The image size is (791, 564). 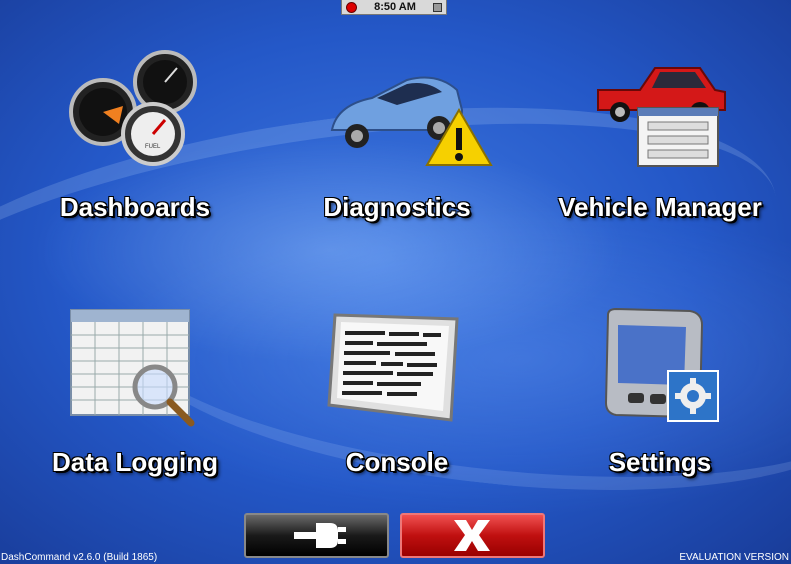 What do you see at coordinates (397, 370) in the screenshot?
I see `console-screen-icon` at bounding box center [397, 370].